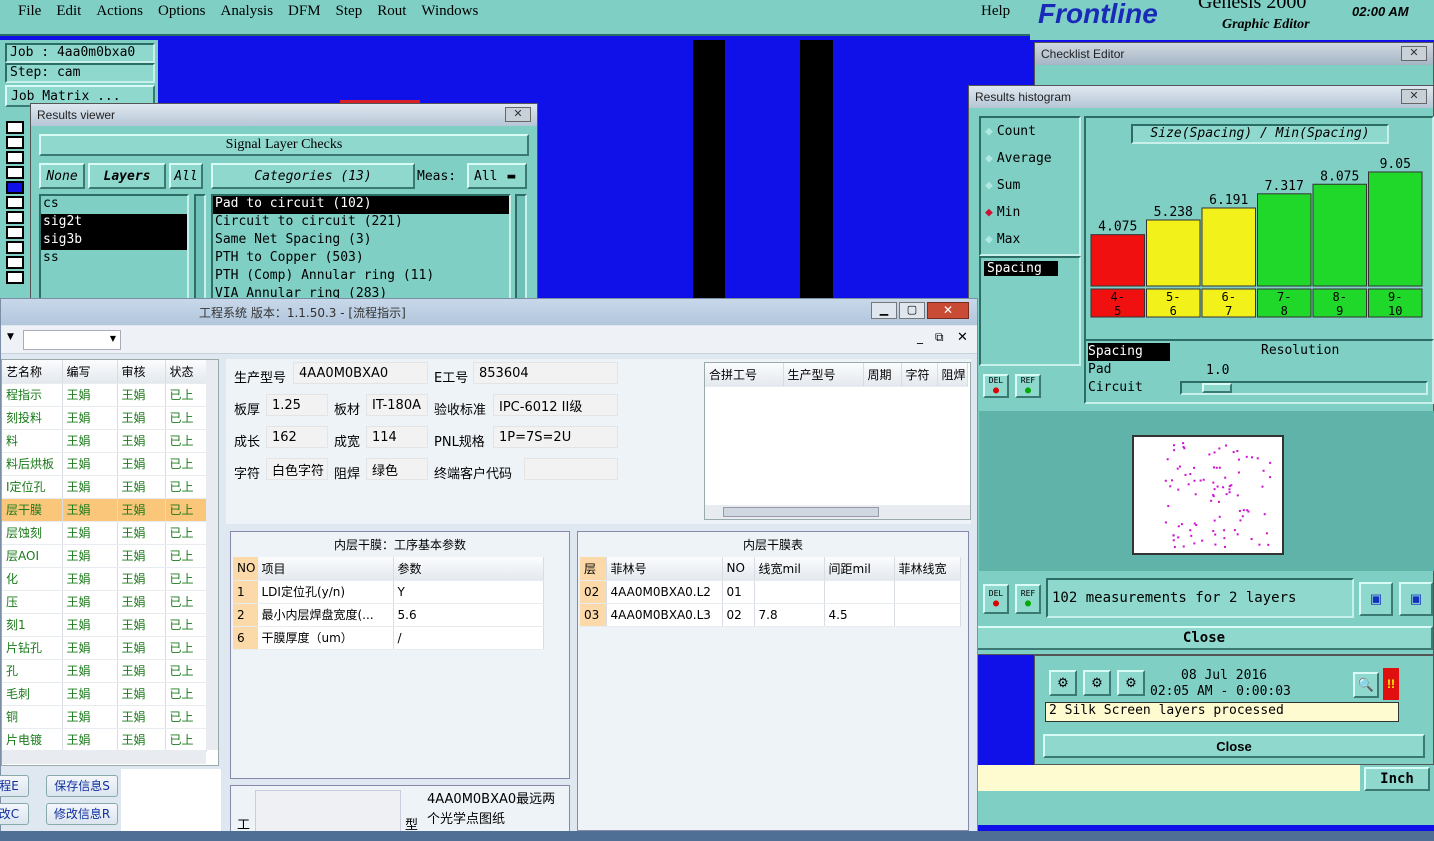  Describe the element at coordinates (104, 671) in the screenshot. I see `table-row: 孔王娟 王娟 已上` at that location.